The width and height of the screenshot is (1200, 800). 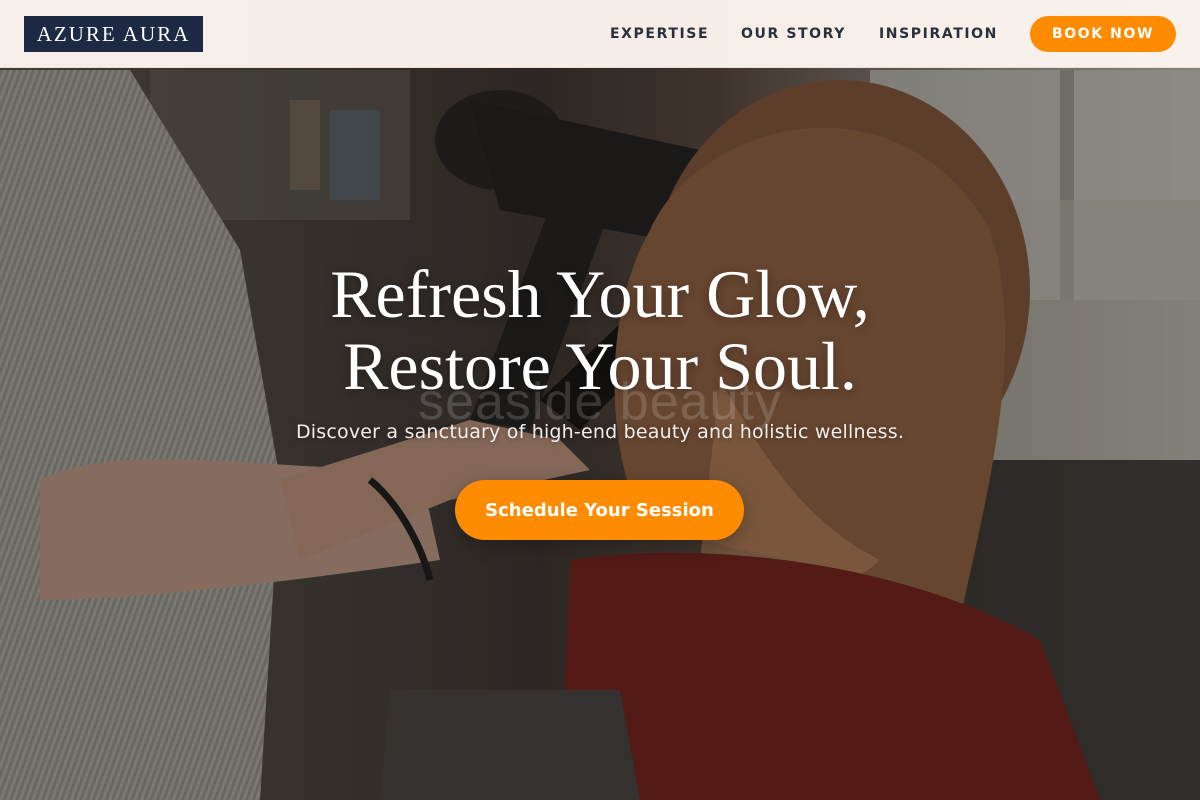 What do you see at coordinates (1103, 34) in the screenshot?
I see `book-now-button: BOOK NOW` at bounding box center [1103, 34].